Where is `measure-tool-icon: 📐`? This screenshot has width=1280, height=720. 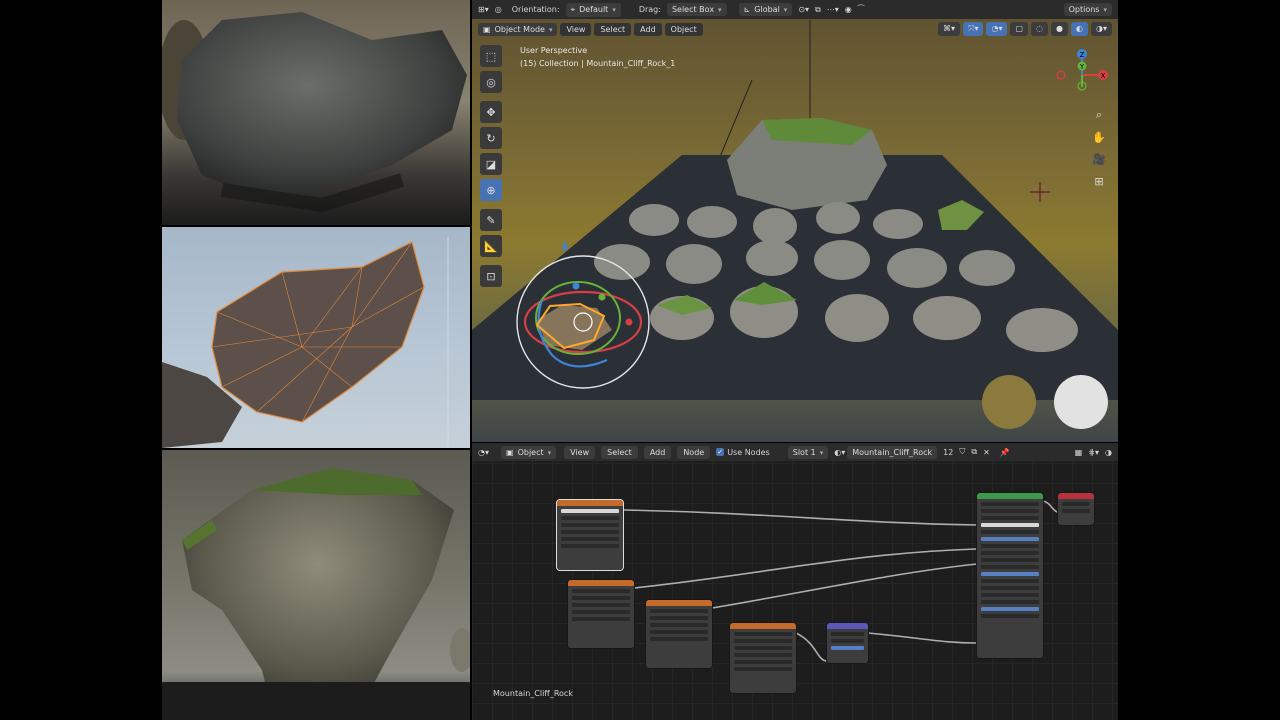 measure-tool-icon: 📐 is located at coordinates (491, 246).